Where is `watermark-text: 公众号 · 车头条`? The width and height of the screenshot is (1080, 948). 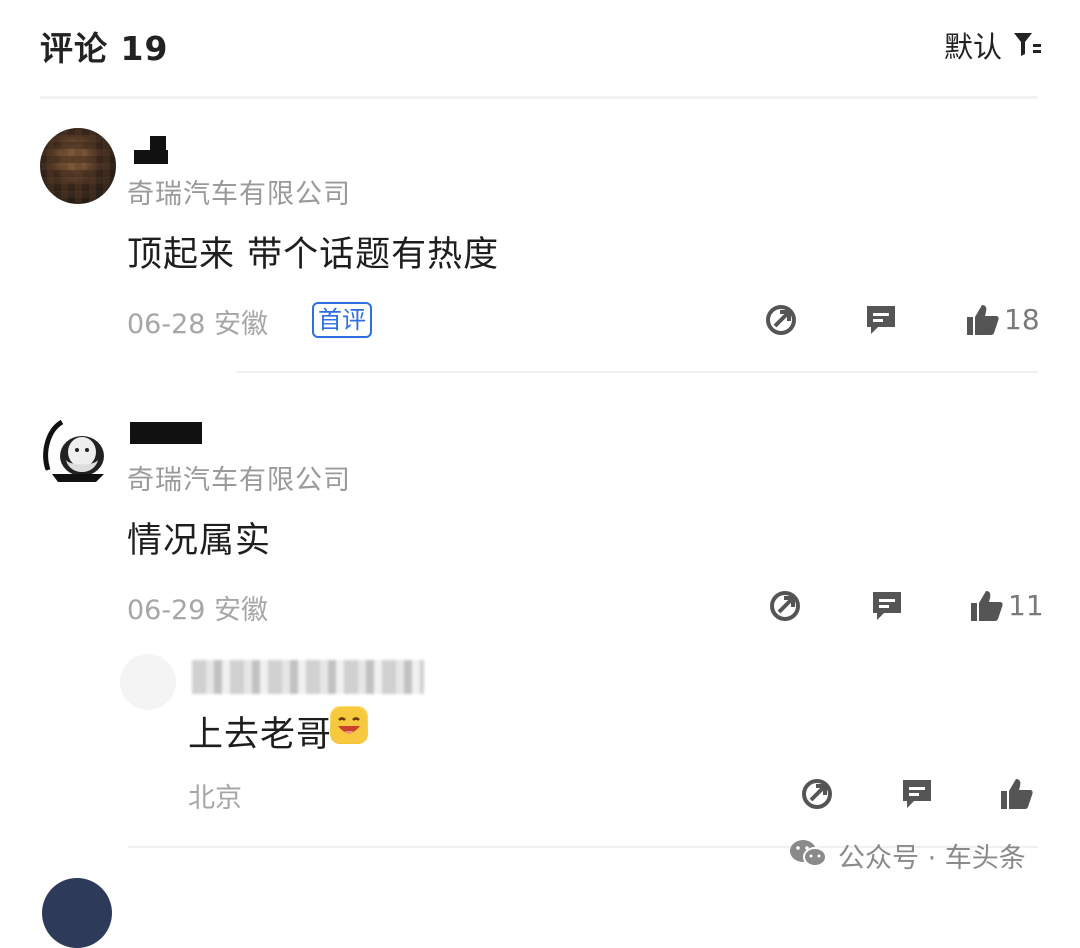
watermark-text: 公众号 · 车头条 is located at coordinates (932, 858).